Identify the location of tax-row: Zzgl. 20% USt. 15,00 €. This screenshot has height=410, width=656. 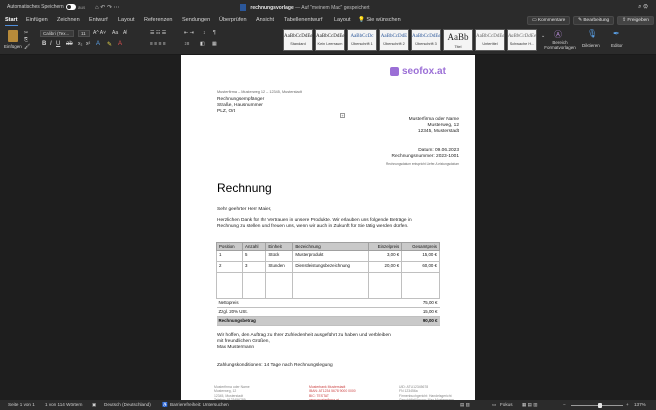
(328, 312).